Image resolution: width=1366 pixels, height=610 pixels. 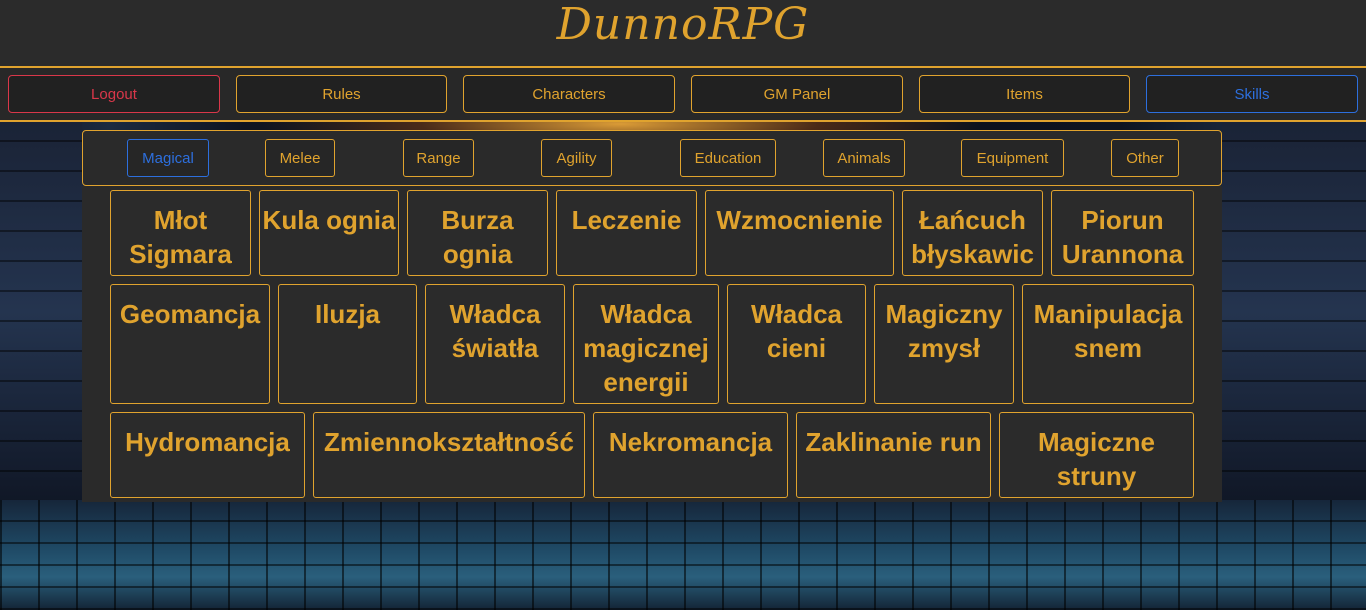 I want to click on logout-button: Logout, so click(x=114, y=94).